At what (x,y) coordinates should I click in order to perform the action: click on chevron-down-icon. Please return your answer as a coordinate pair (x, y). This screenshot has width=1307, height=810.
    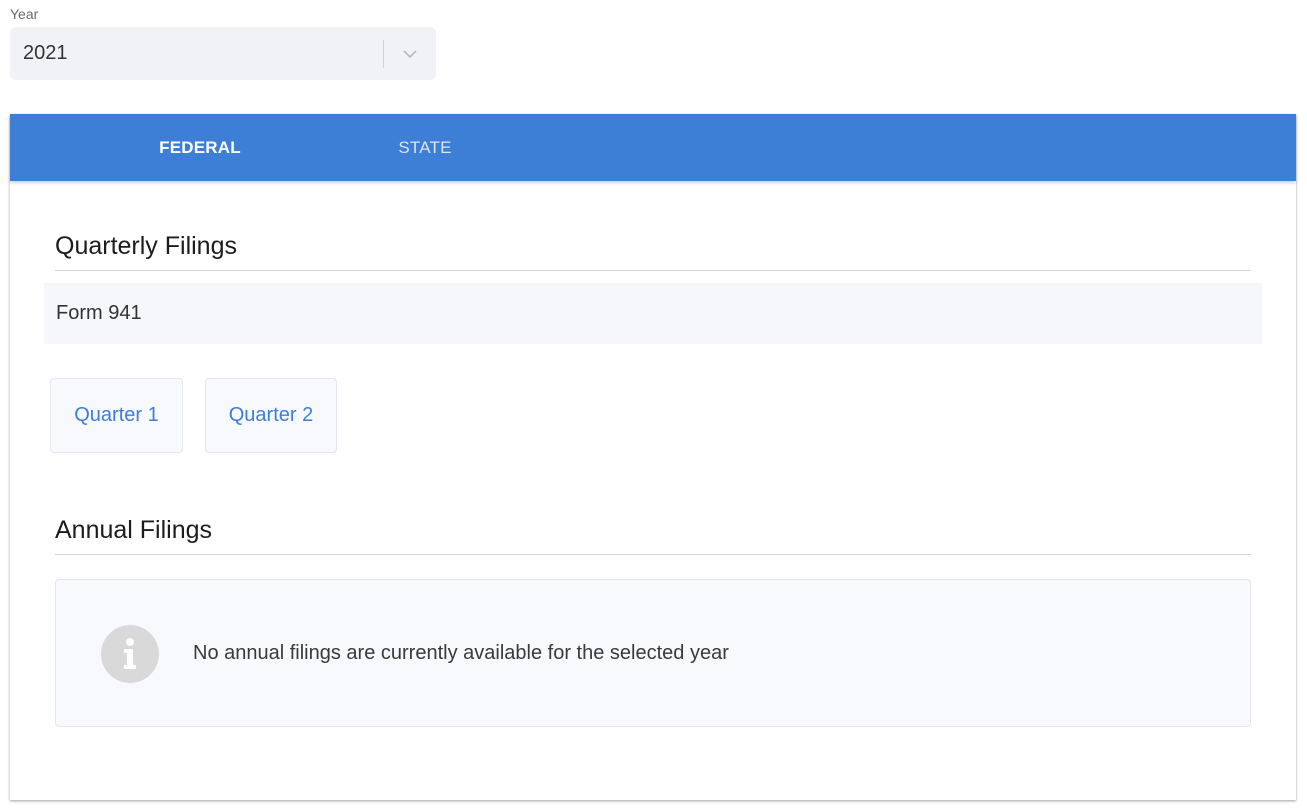
    Looking at the image, I should click on (410, 53).